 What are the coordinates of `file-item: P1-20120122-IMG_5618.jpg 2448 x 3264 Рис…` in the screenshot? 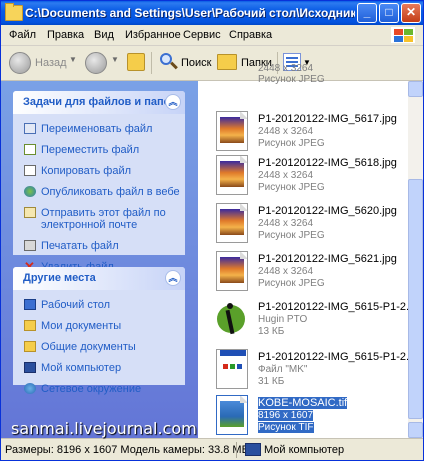 It's located at (311, 176).